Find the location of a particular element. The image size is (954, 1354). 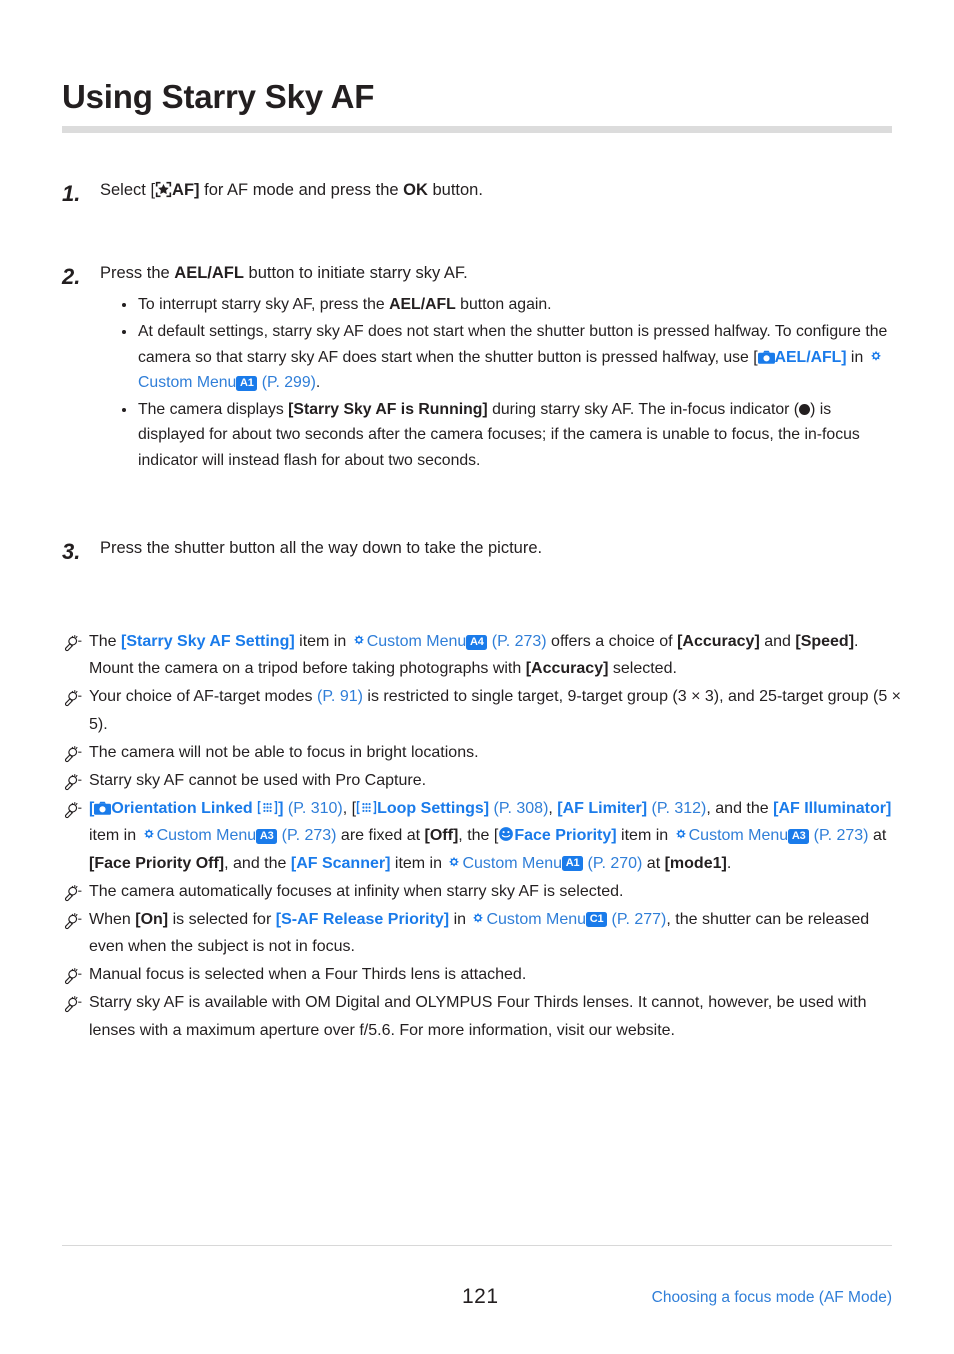

starry-sky-running-label: [Starry Sky AF is Running] is located at coordinates (388, 409).